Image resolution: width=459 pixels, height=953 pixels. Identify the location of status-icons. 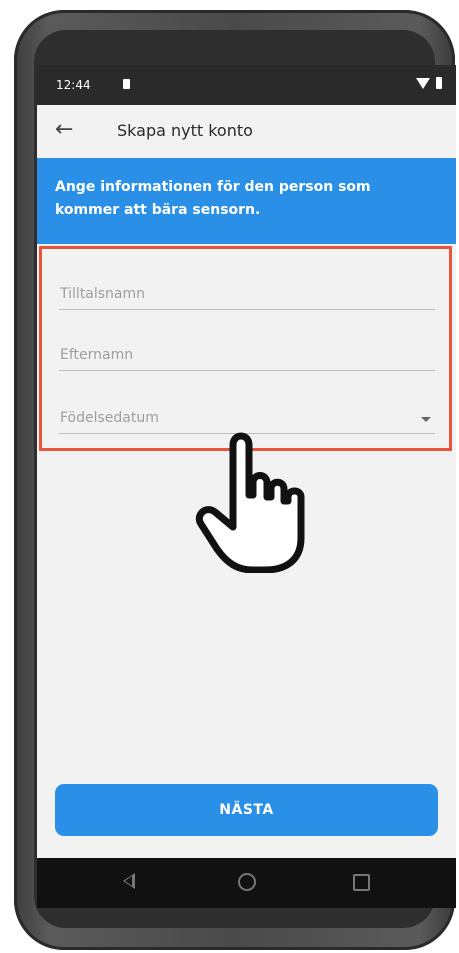
(429, 83).